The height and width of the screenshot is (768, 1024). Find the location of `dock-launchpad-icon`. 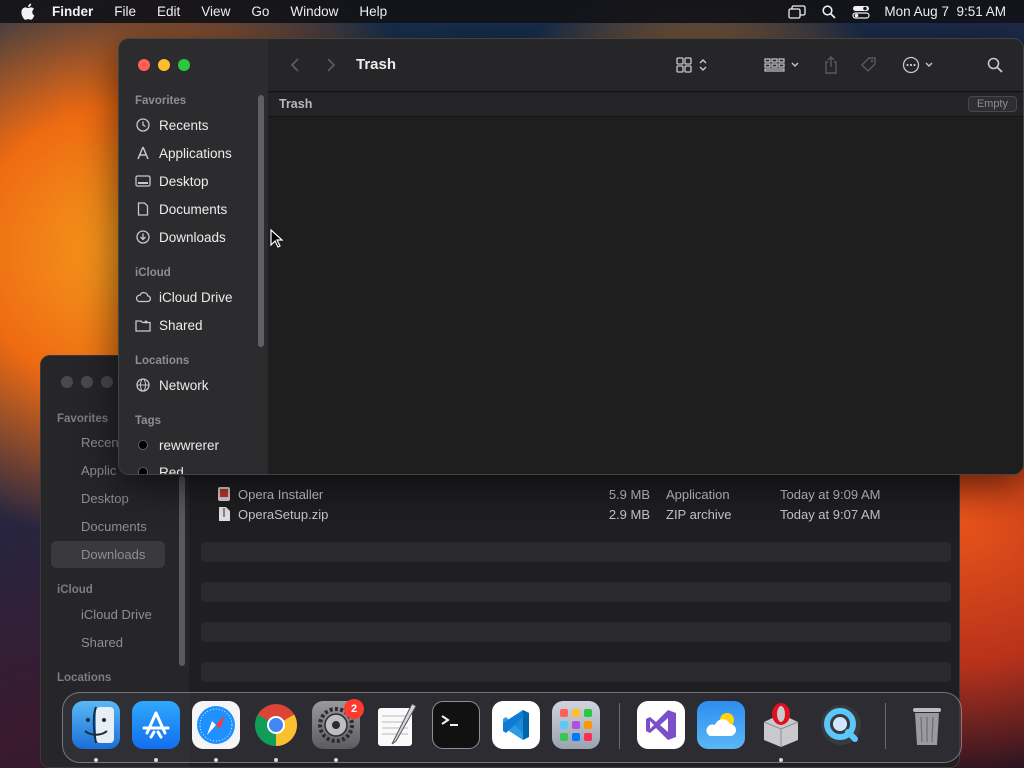

dock-launchpad-icon is located at coordinates (576, 725).